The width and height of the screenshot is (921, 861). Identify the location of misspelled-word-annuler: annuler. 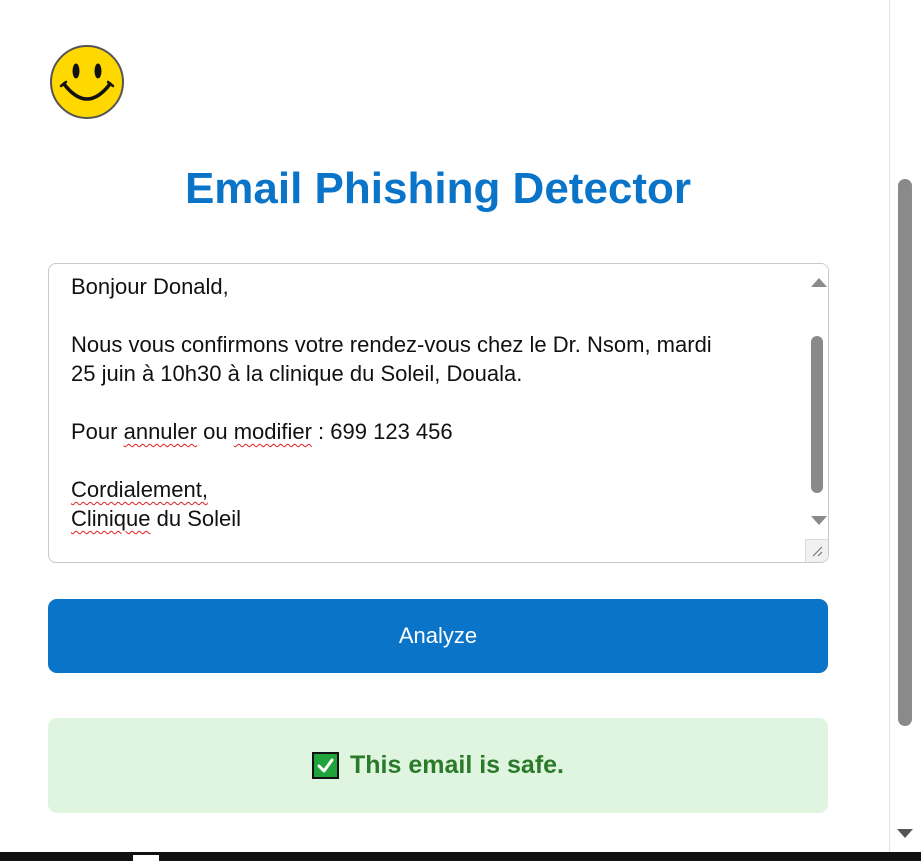
(160, 431).